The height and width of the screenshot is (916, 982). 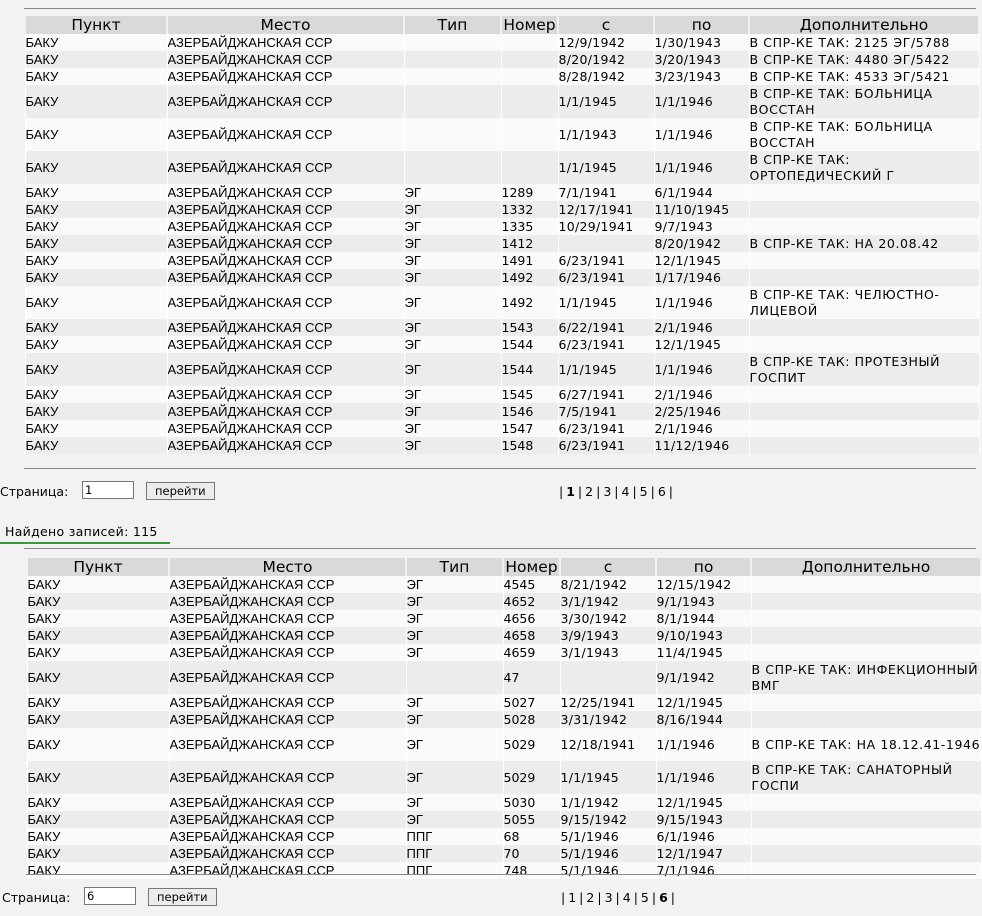 I want to click on cell-extra: В СПР-КЕ ТАК: БОЛЬНИЦА ВОССТАН, so click(x=864, y=134).